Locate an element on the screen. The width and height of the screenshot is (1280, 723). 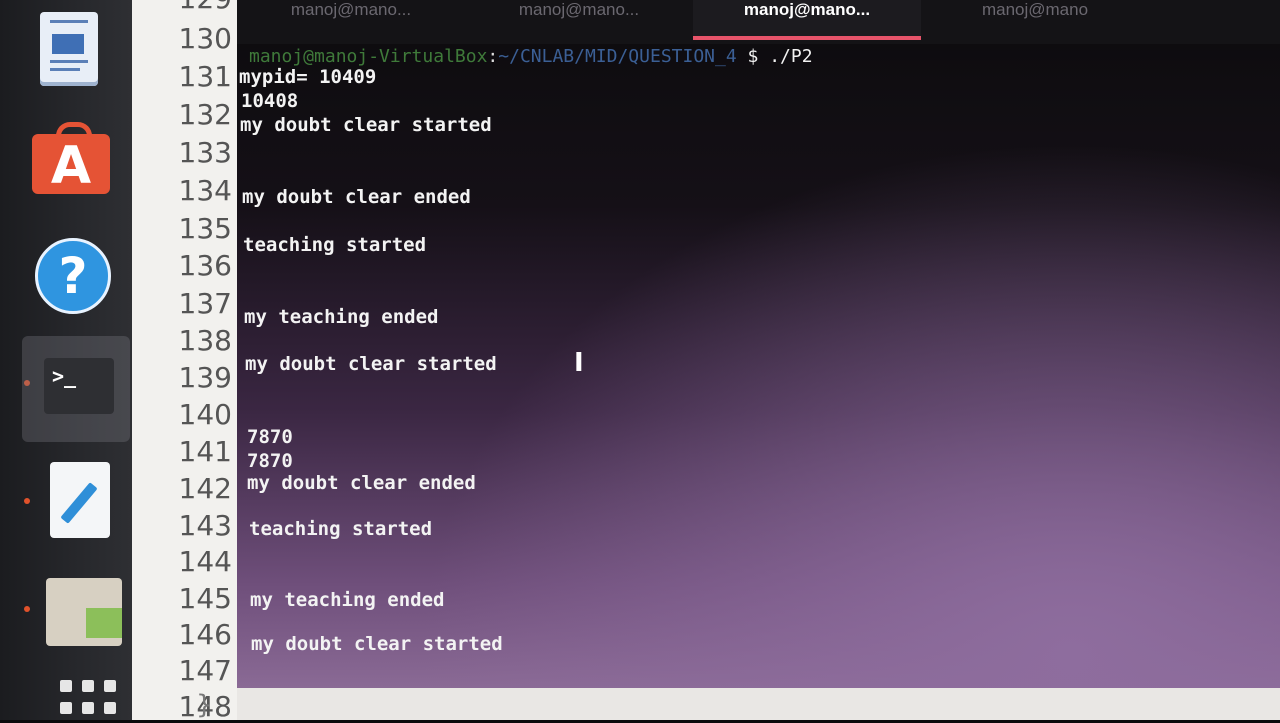
line-number: 139 is located at coordinates (205, 377).